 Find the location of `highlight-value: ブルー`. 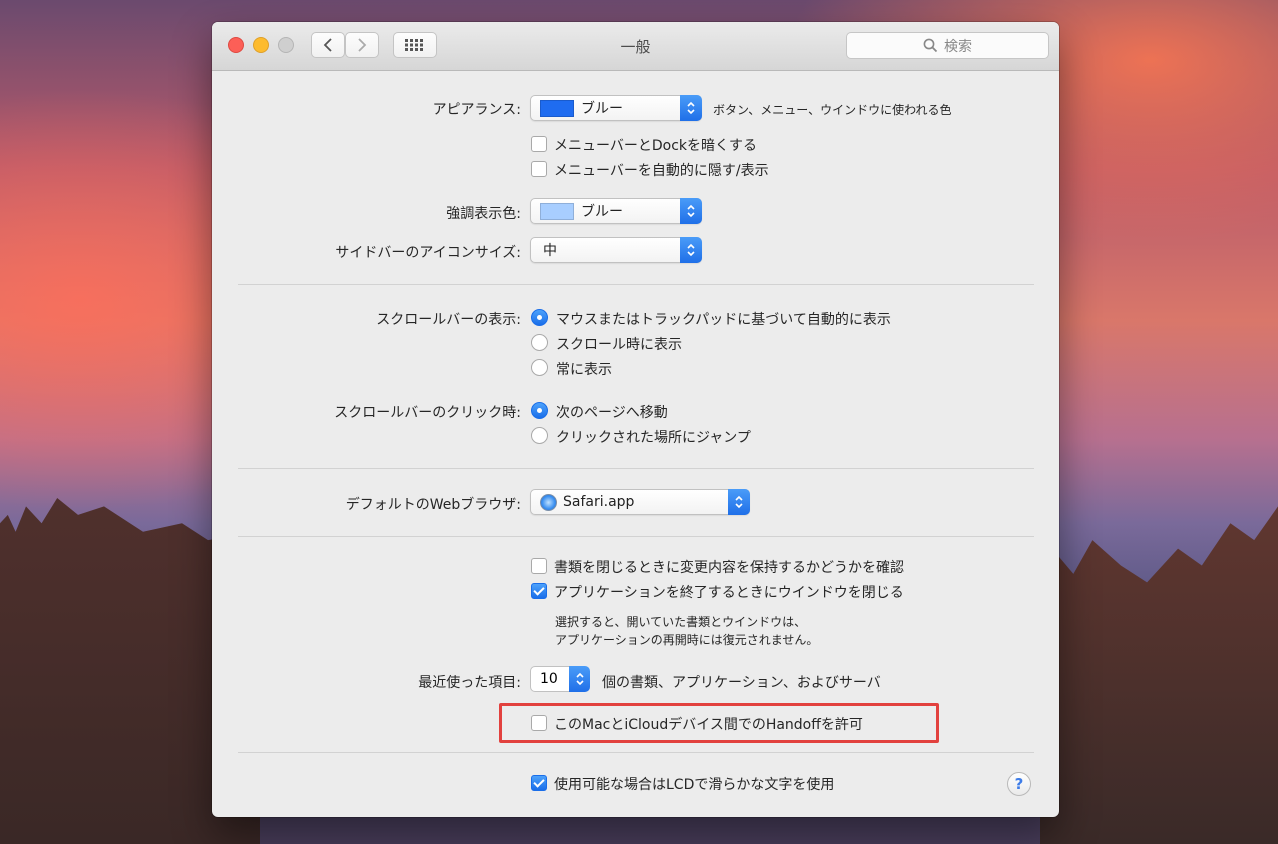

highlight-value: ブルー is located at coordinates (602, 212).